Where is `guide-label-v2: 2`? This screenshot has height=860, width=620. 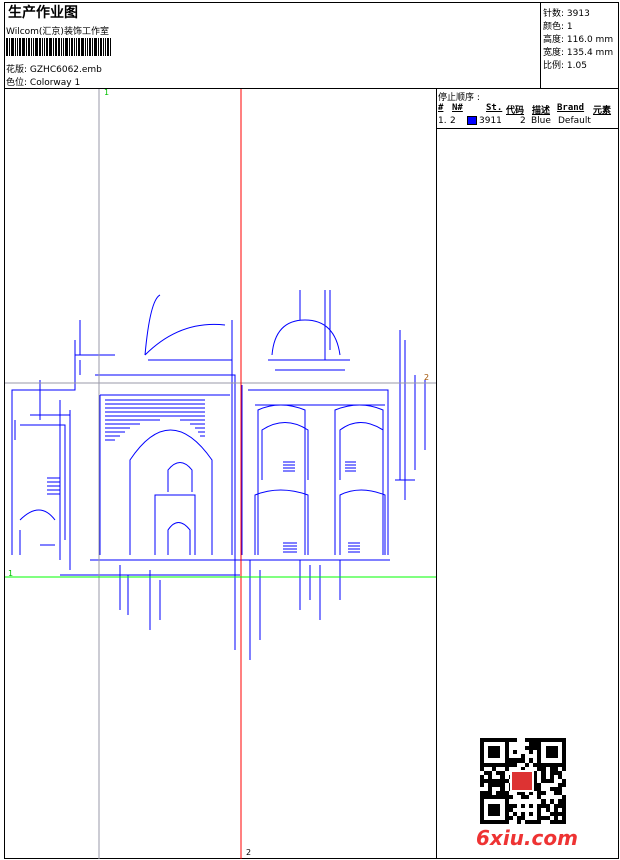 guide-label-v2: 2 is located at coordinates (249, 852).